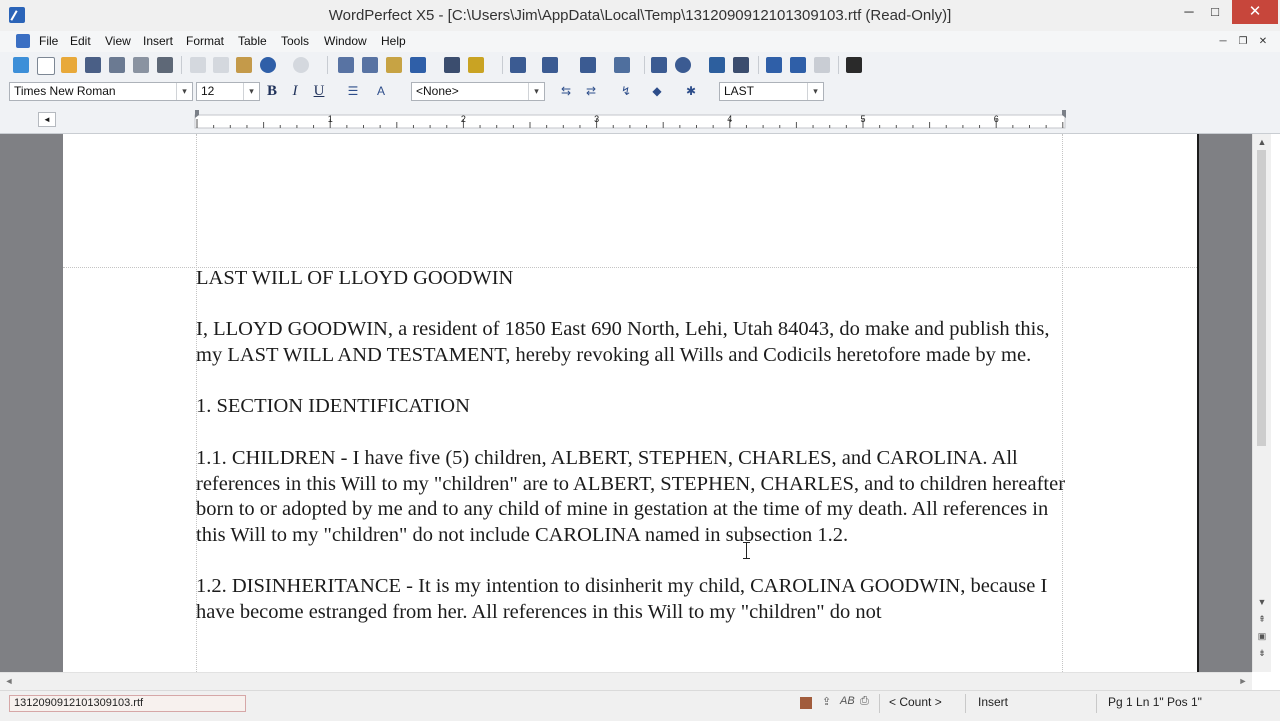  I want to click on zoom-select: LAST ▾, so click(771, 91).